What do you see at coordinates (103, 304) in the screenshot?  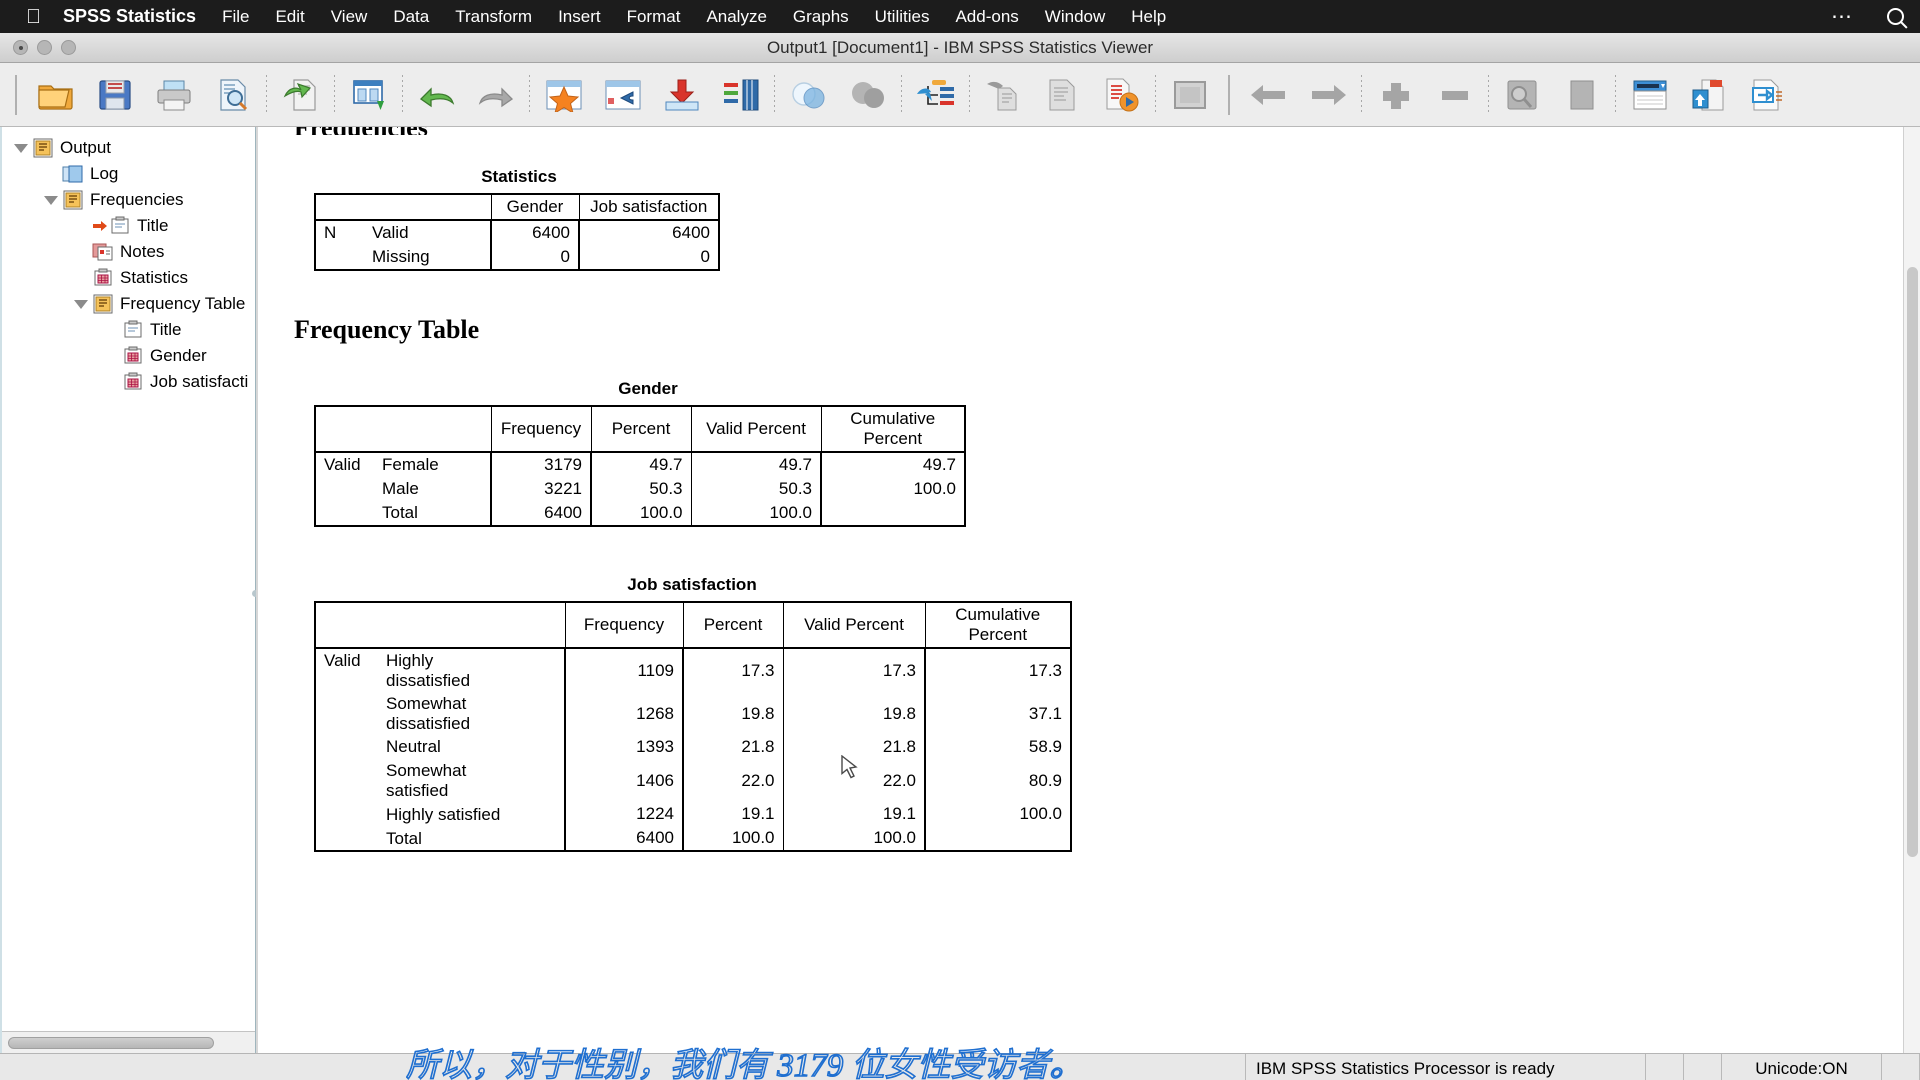 I see `output-icon` at bounding box center [103, 304].